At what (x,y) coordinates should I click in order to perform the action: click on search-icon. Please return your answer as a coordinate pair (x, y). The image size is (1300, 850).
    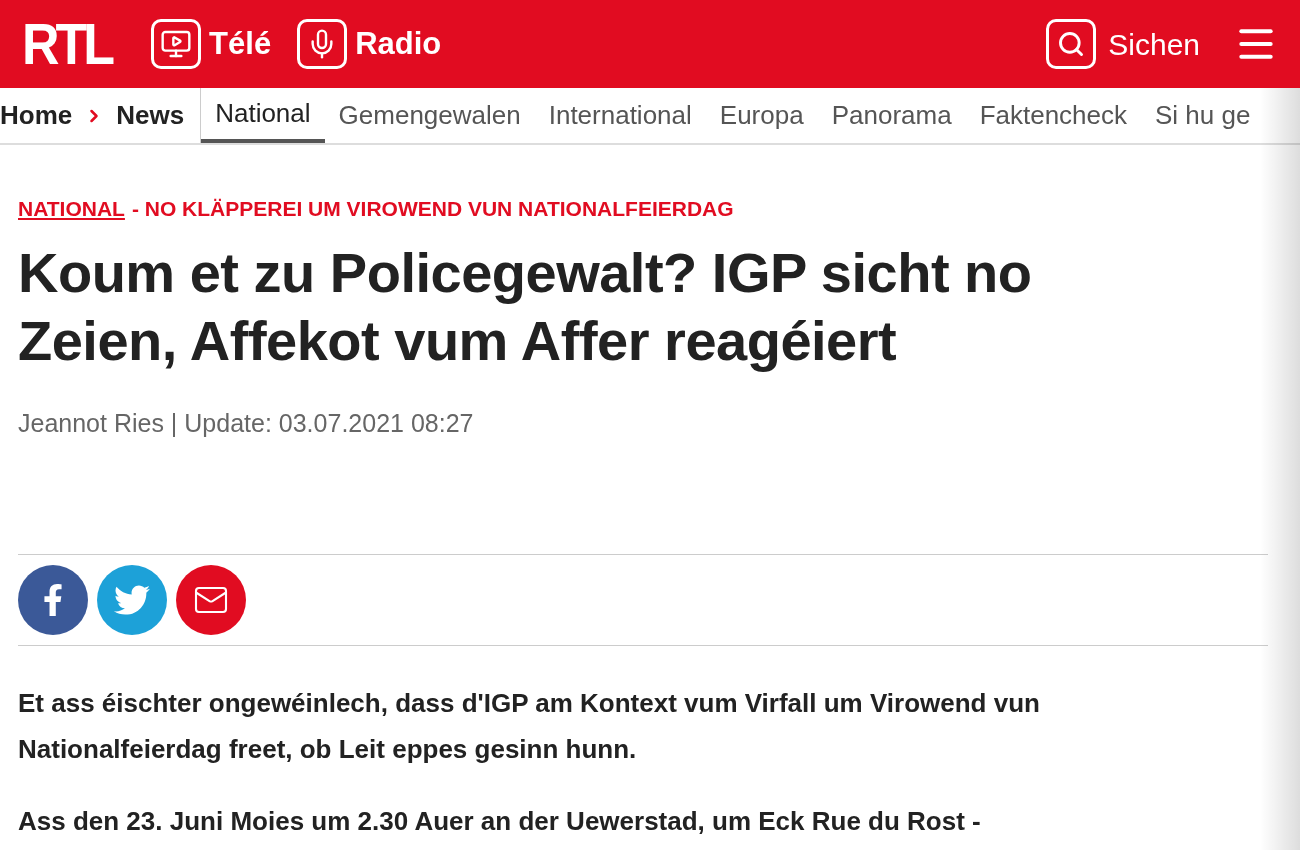
    Looking at the image, I should click on (1071, 44).